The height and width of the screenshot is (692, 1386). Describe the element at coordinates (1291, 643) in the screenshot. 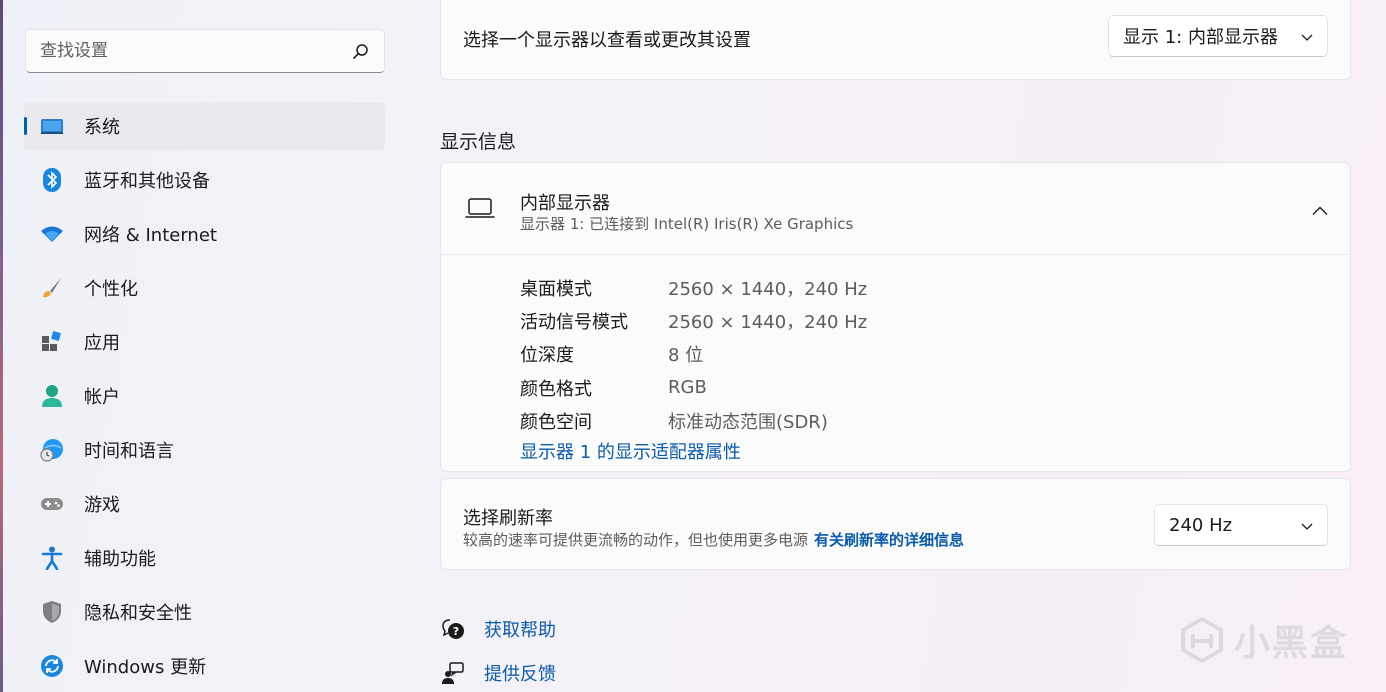

I see `watermark-text: 小黑盒` at that location.